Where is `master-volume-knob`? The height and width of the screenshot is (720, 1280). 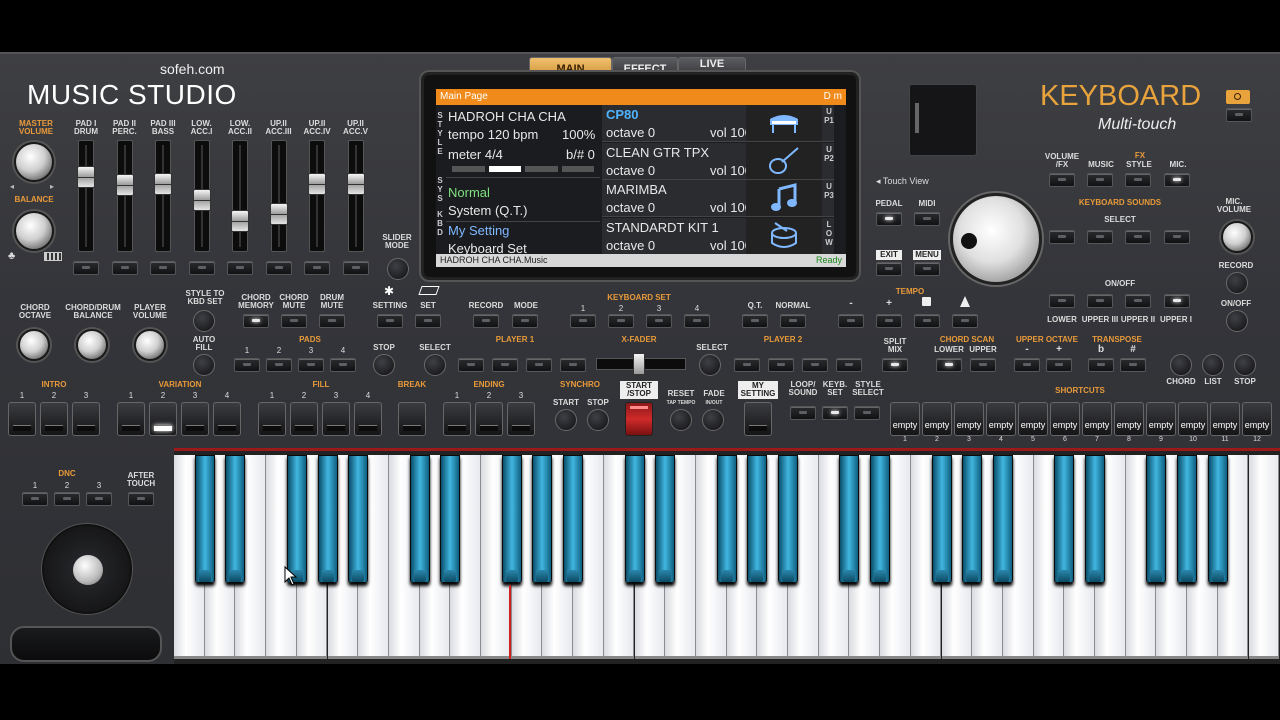 master-volume-knob is located at coordinates (34, 162).